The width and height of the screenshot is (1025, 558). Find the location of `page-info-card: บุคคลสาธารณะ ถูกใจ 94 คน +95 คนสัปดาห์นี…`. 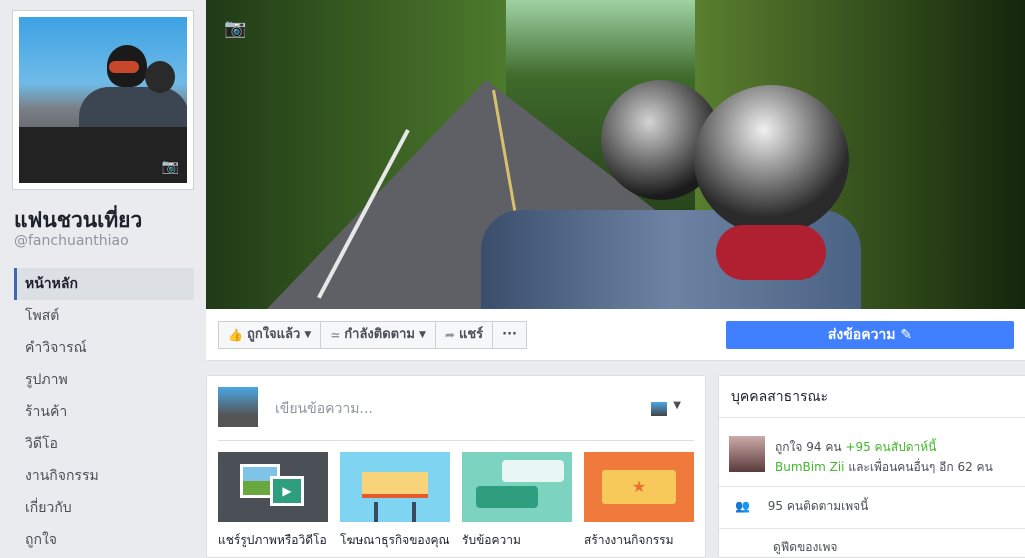

page-info-card: บุคคลสาธารณะ ถูกใจ 94 คน +95 คนสัปดาห์นี… is located at coordinates (871, 466).